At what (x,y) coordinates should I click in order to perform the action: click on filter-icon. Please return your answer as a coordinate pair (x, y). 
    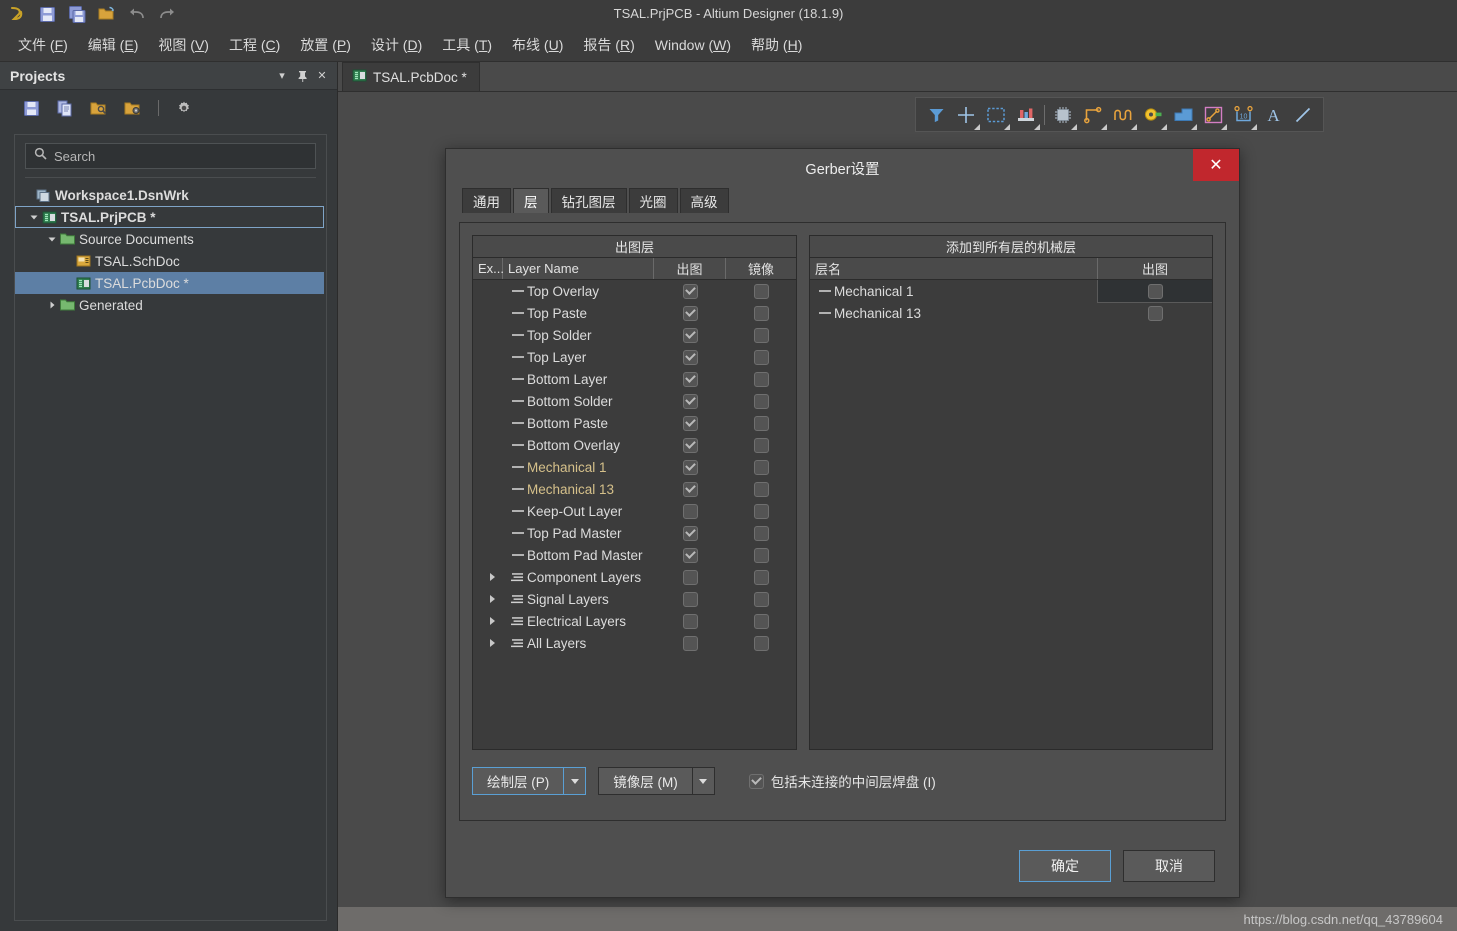
    Looking at the image, I should click on (936, 114).